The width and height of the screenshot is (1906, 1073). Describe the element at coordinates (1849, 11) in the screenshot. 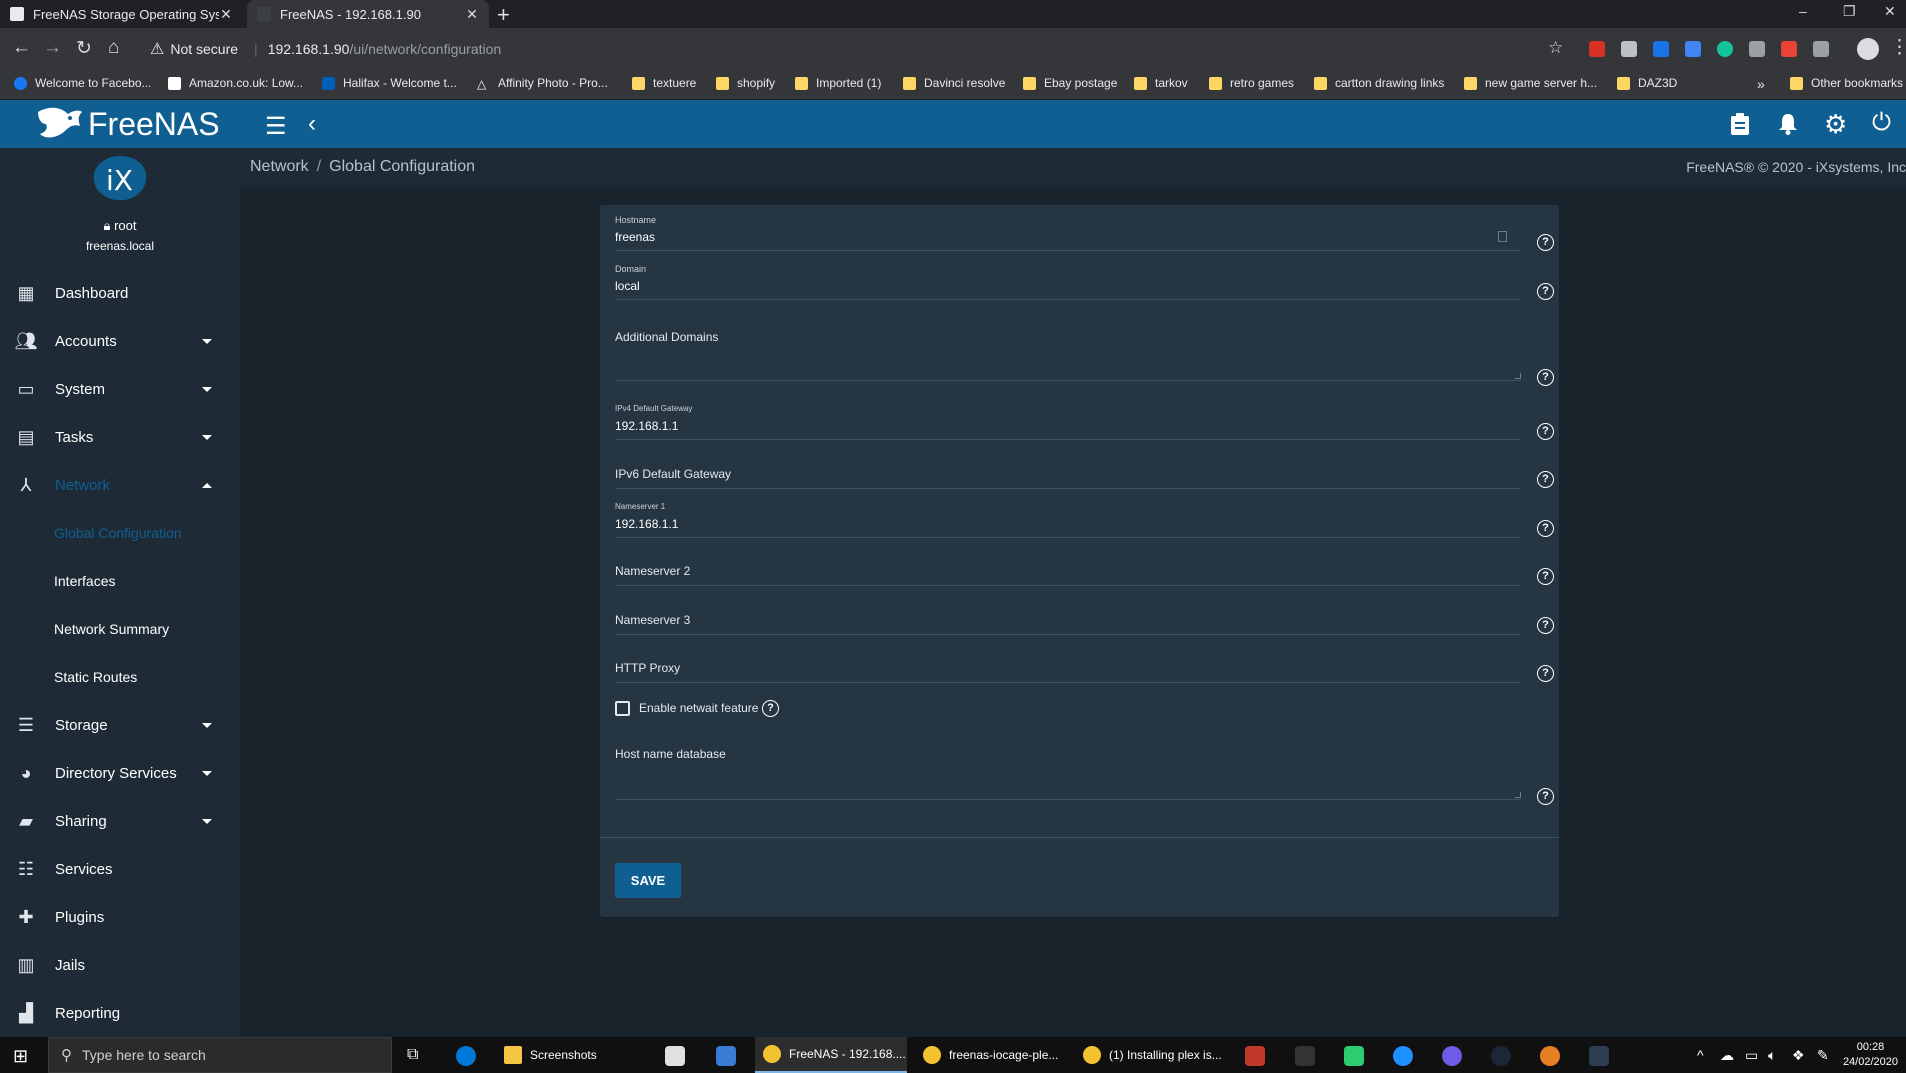

I see `restore-button: ❐` at that location.